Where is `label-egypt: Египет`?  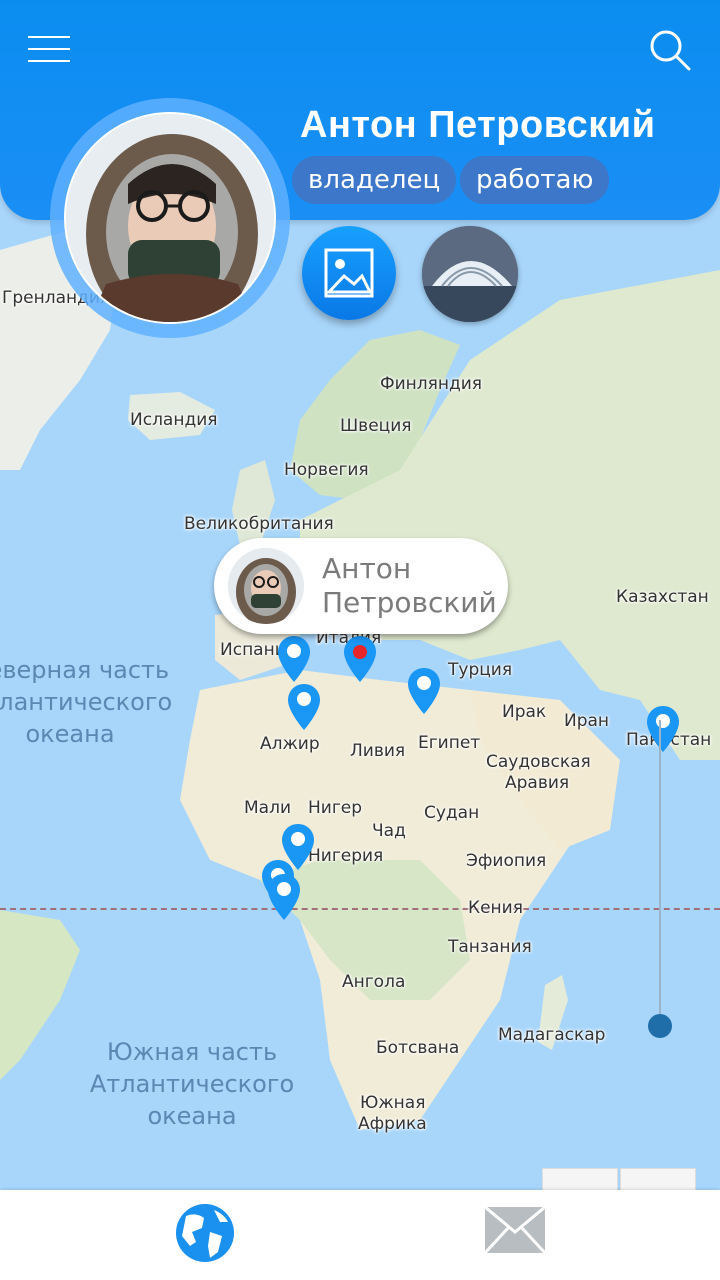
label-egypt: Египет is located at coordinates (449, 743).